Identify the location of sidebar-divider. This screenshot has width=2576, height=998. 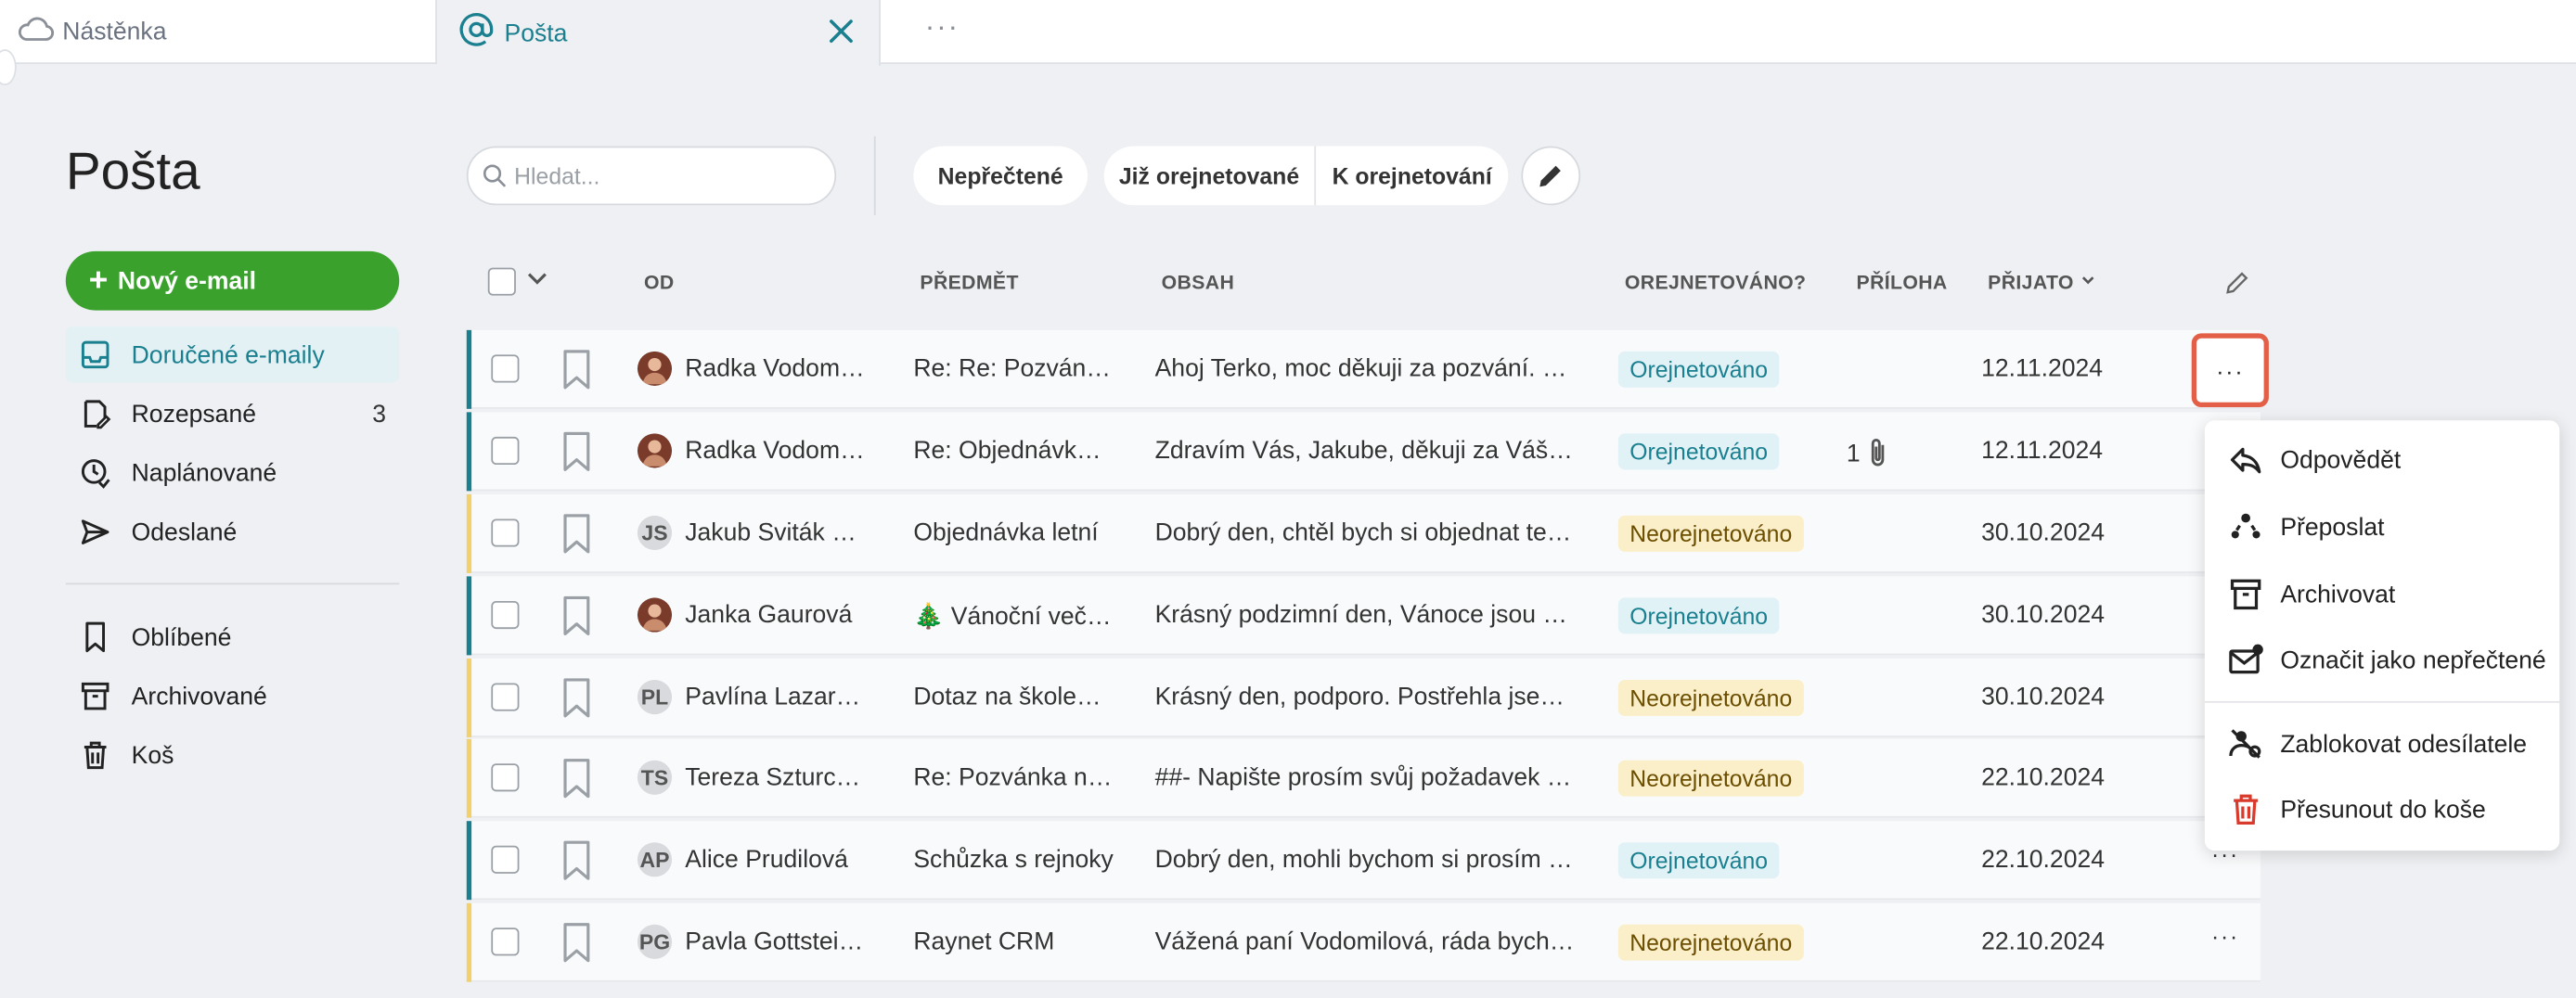
(233, 583).